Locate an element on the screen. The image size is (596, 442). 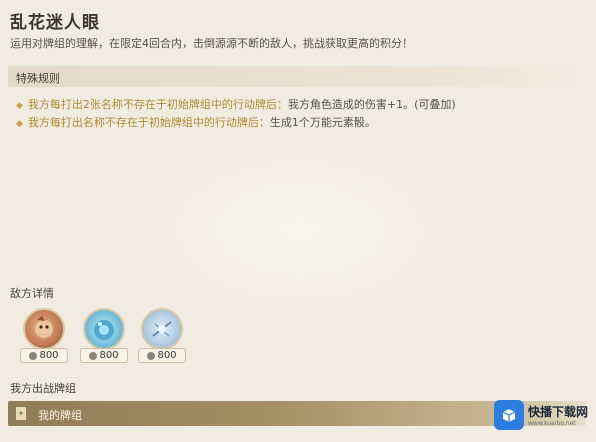
card-deck-icon: ✦ is located at coordinates (21, 413).